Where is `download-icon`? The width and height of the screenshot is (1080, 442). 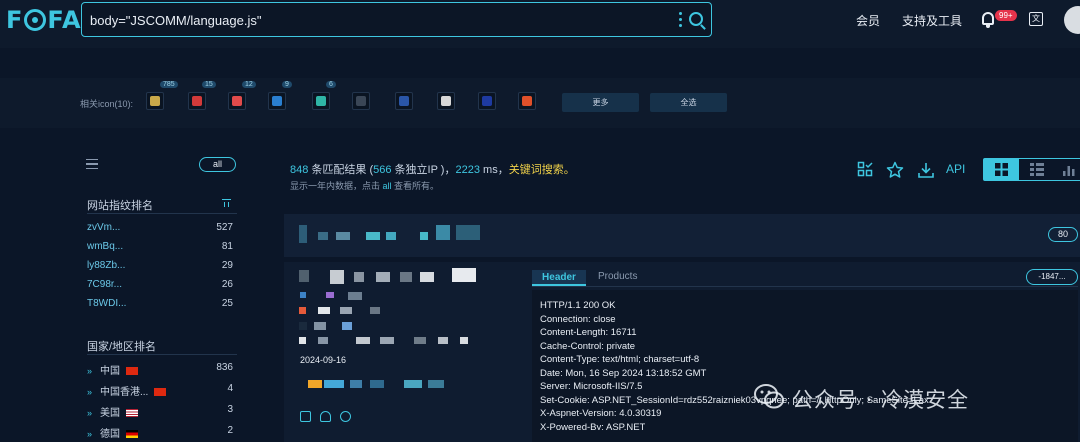 download-icon is located at coordinates (925, 169).